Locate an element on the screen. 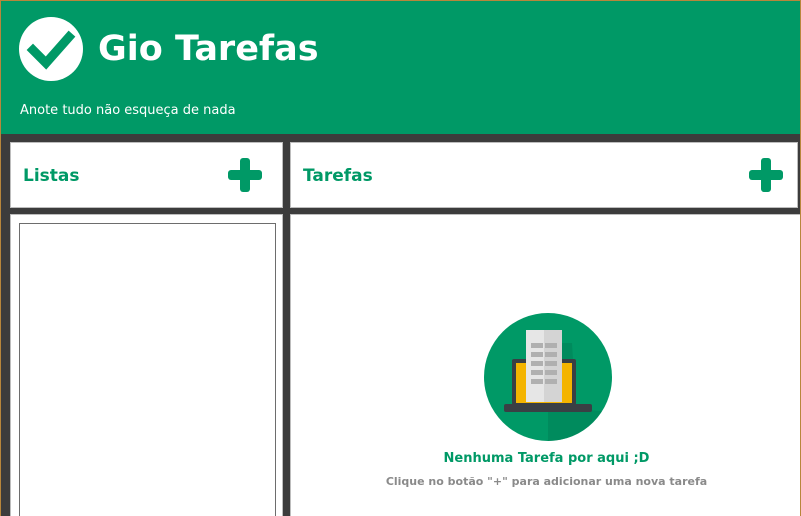 The image size is (801, 516). app-subtitle: Anote tudo não esqueça de nada is located at coordinates (128, 110).